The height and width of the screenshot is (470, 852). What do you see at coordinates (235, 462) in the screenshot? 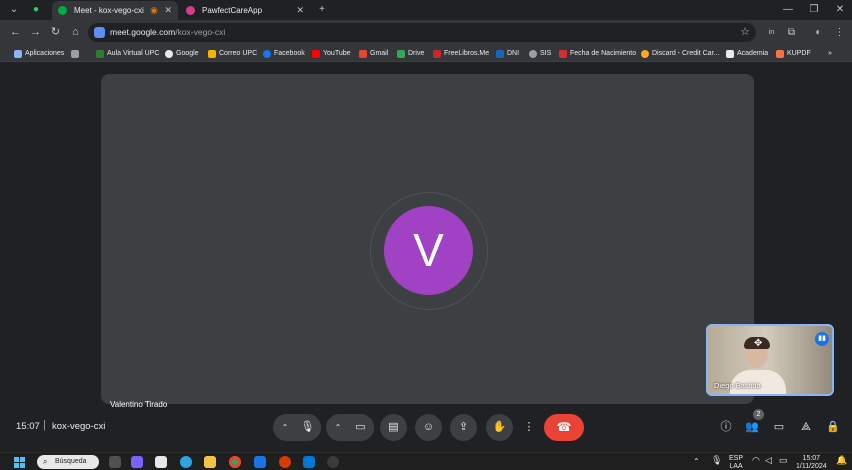
I see `chrome-icon` at bounding box center [235, 462].